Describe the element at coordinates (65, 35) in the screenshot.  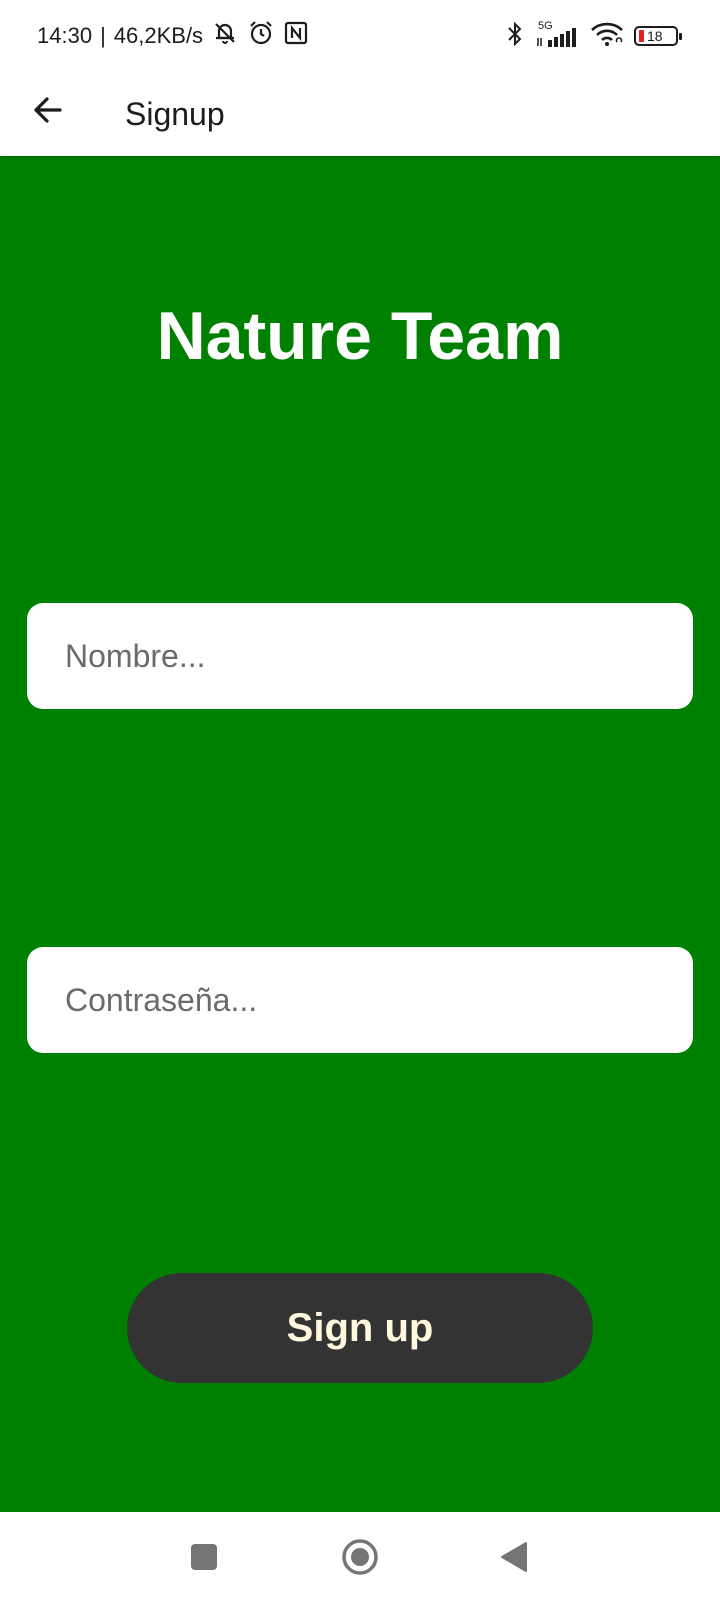
I see `status-time: 14:30` at that location.